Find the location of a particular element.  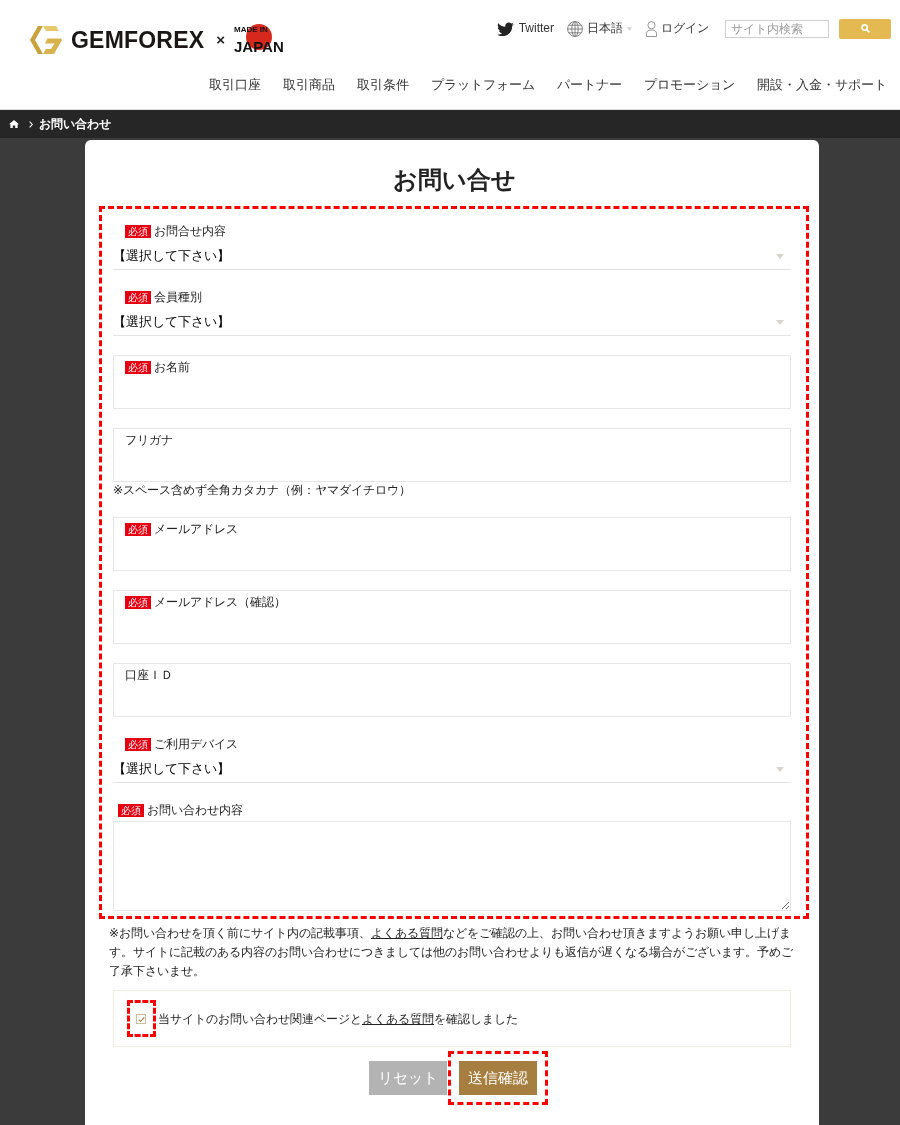

input-field: 必須 メールアドレス is located at coordinates (452, 544).